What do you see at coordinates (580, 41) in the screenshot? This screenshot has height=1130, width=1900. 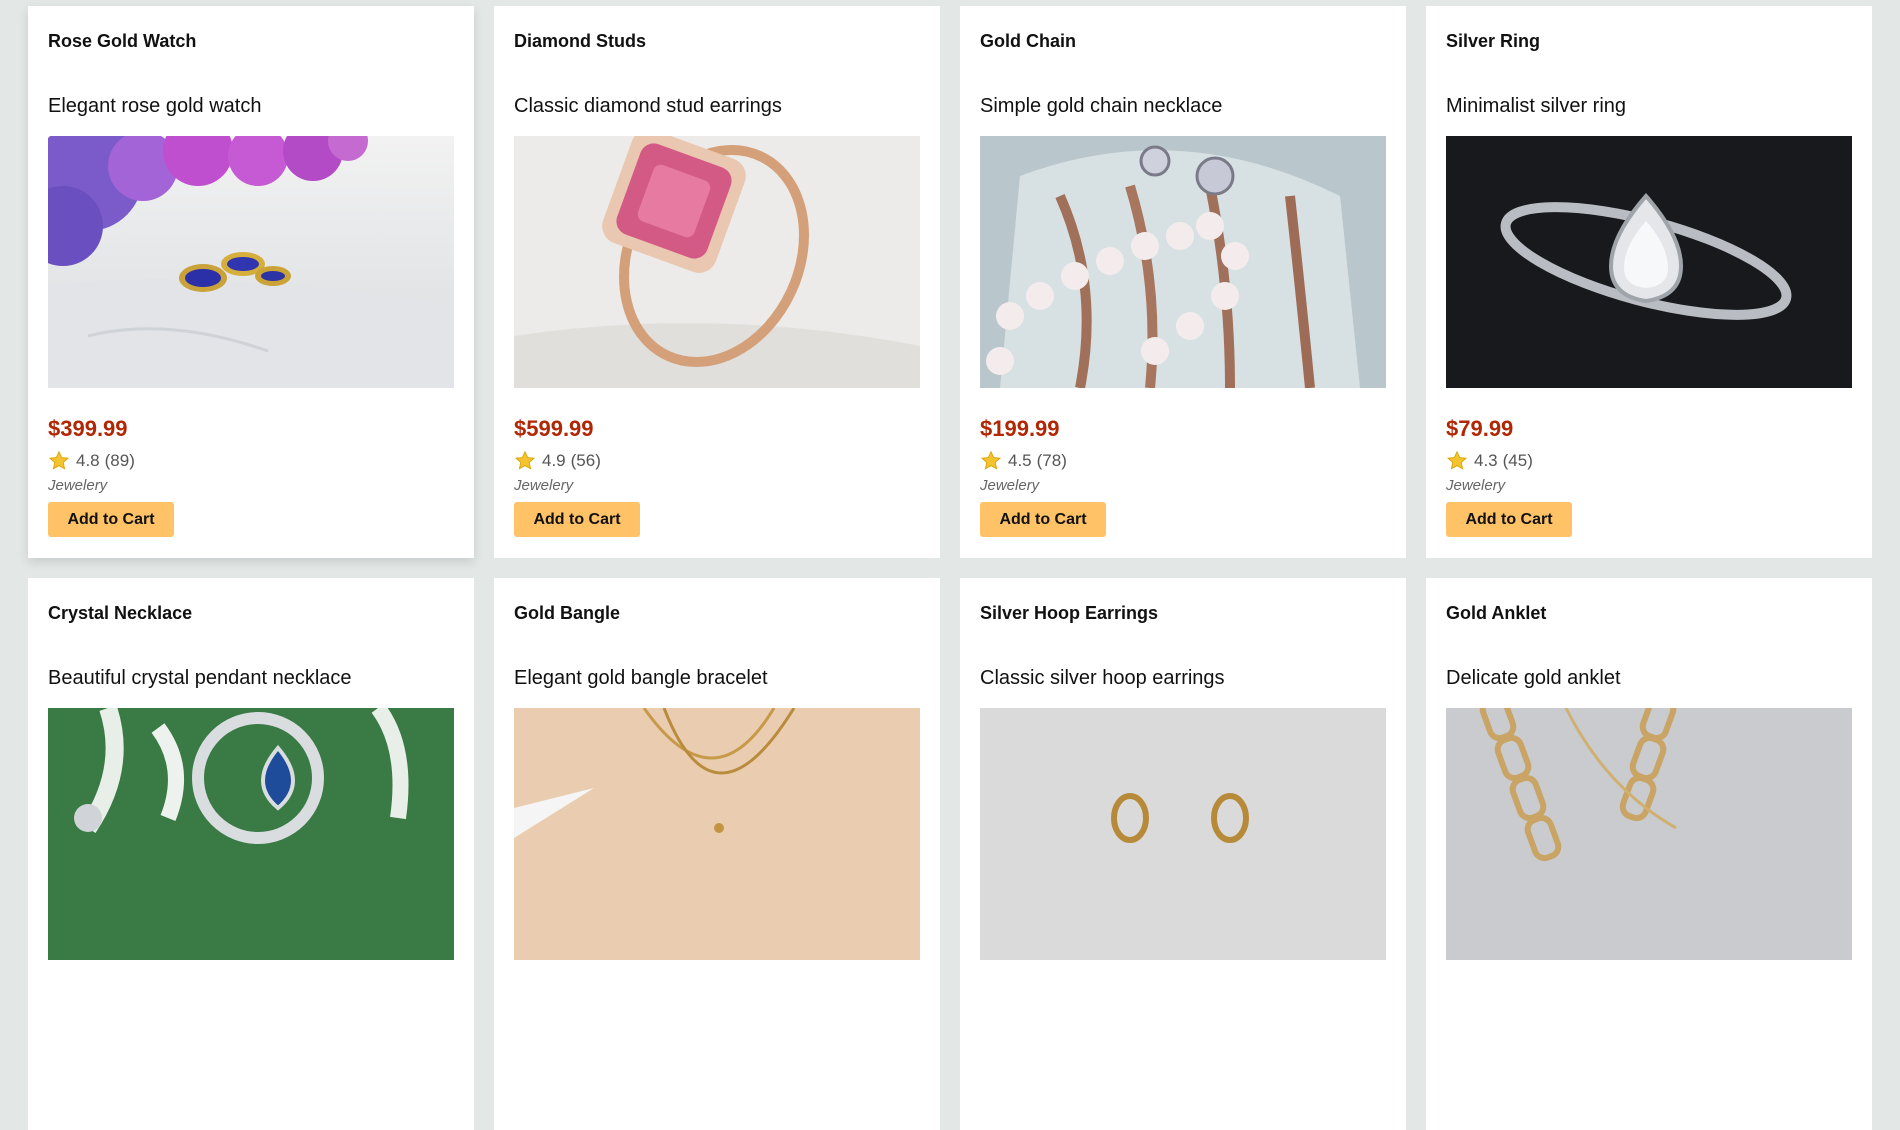 I see `product-title: Diamond Studs` at bounding box center [580, 41].